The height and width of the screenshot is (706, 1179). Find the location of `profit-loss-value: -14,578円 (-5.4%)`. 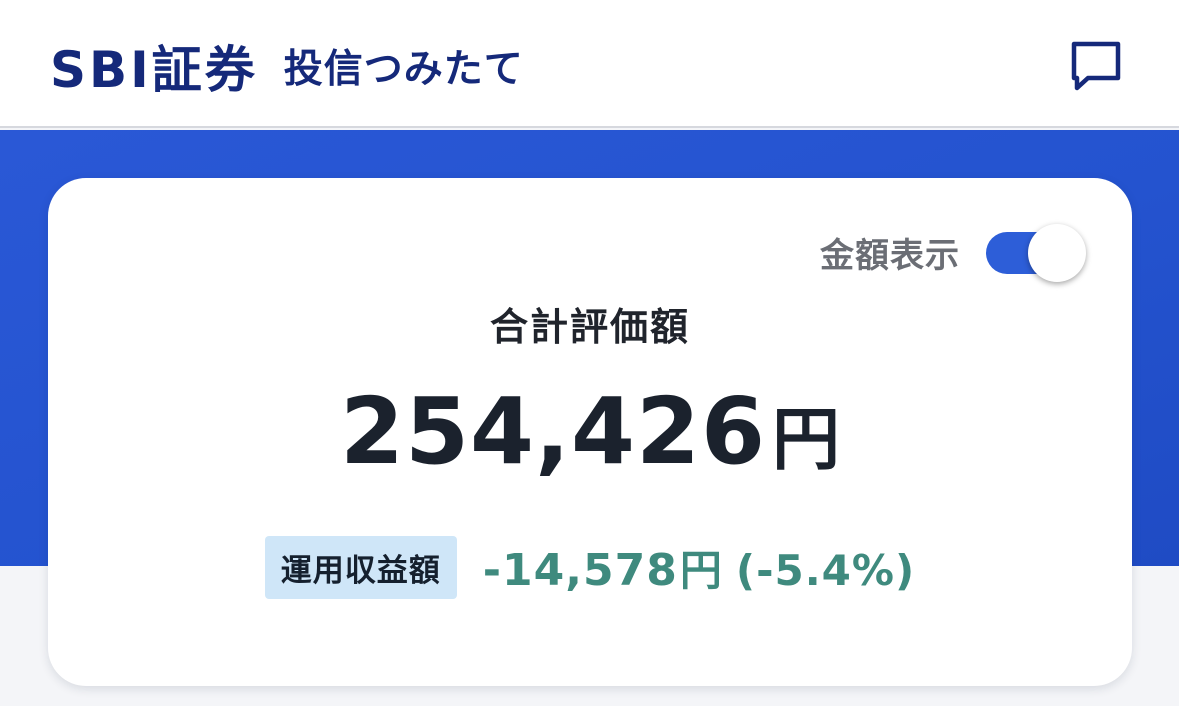

profit-loss-value: -14,578円 (-5.4%) is located at coordinates (699, 567).